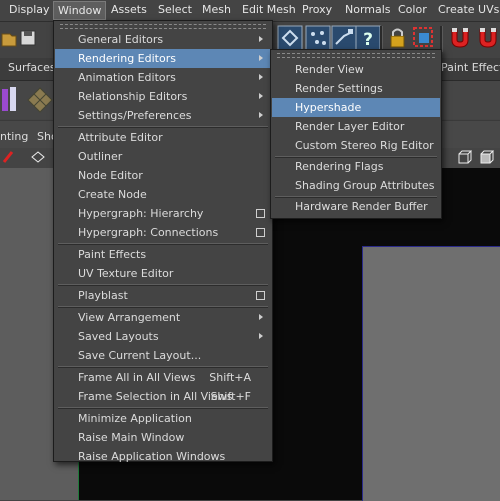 Image resolution: width=500 pixels, height=501 pixels. I want to click on menu-normals: Normals, so click(368, 9).